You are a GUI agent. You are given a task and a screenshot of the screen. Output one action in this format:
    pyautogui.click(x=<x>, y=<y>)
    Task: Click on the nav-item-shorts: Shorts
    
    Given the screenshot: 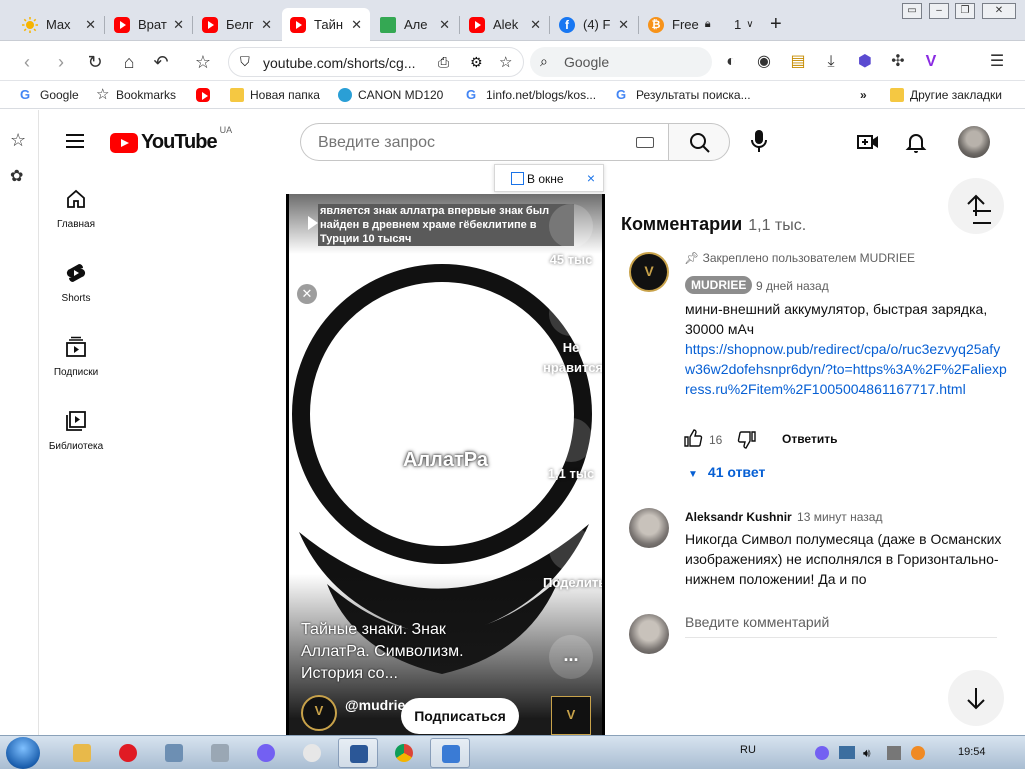 What is the action you would take?
    pyautogui.click(x=76, y=285)
    